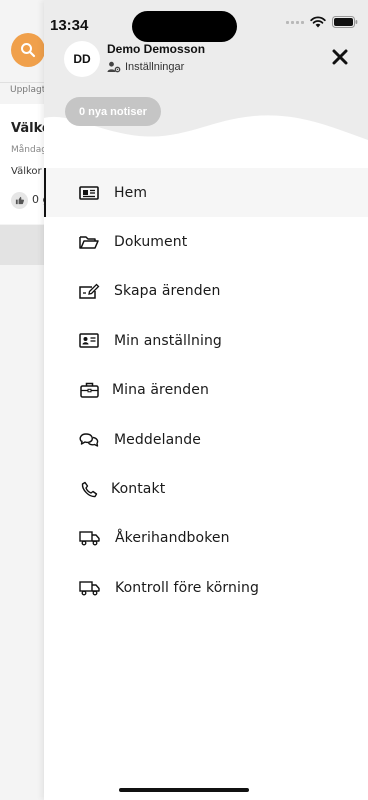 Image resolution: width=368 pixels, height=800 pixels. What do you see at coordinates (172, 538) in the screenshot?
I see `menu-label-akerihandboken: Åkerihandboken` at bounding box center [172, 538].